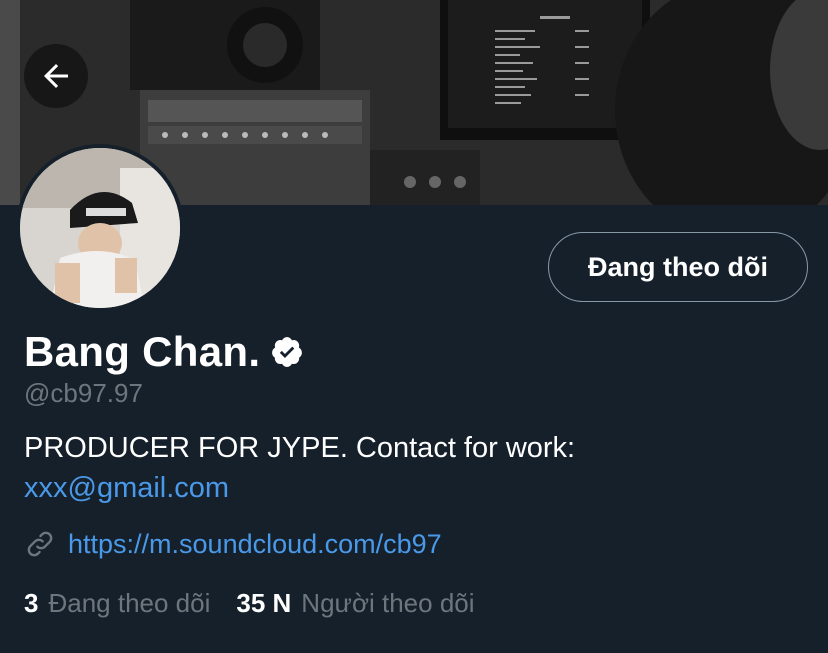  I want to click on avatar-frame, so click(100, 228).